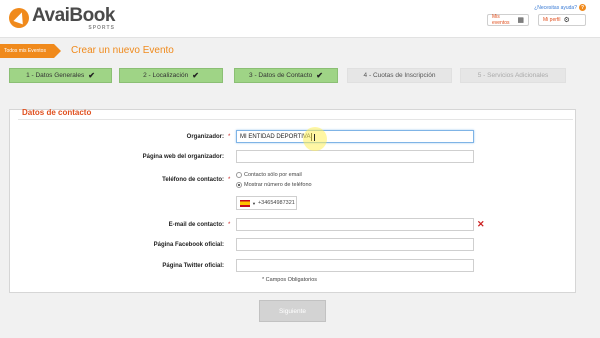 The height and width of the screenshot is (338, 600). Describe the element at coordinates (552, 20) in the screenshot. I see `my-profile-label: Mi perfil` at that location.